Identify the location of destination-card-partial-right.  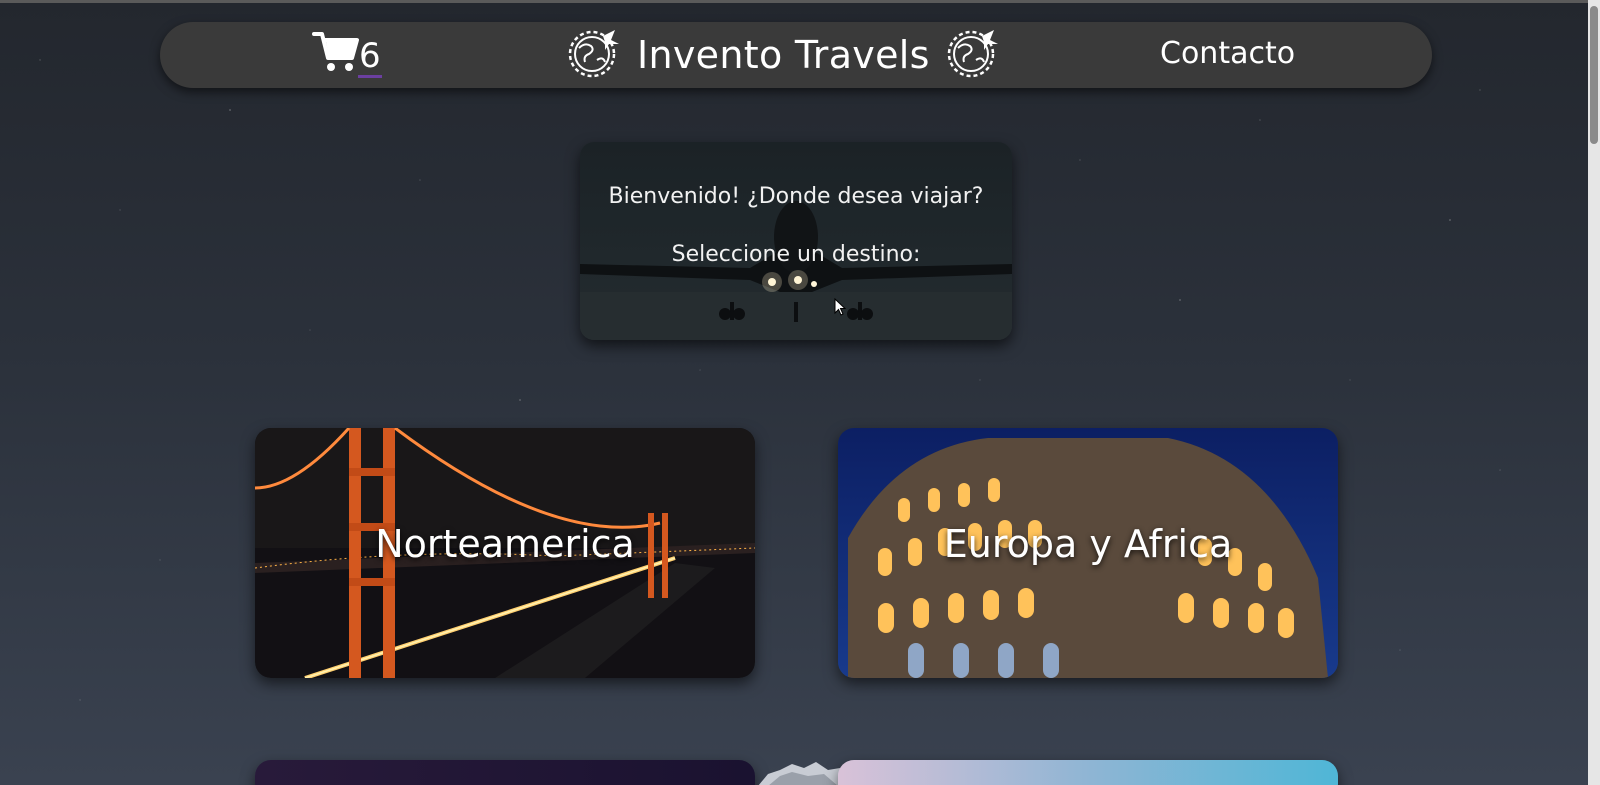
(1088, 772).